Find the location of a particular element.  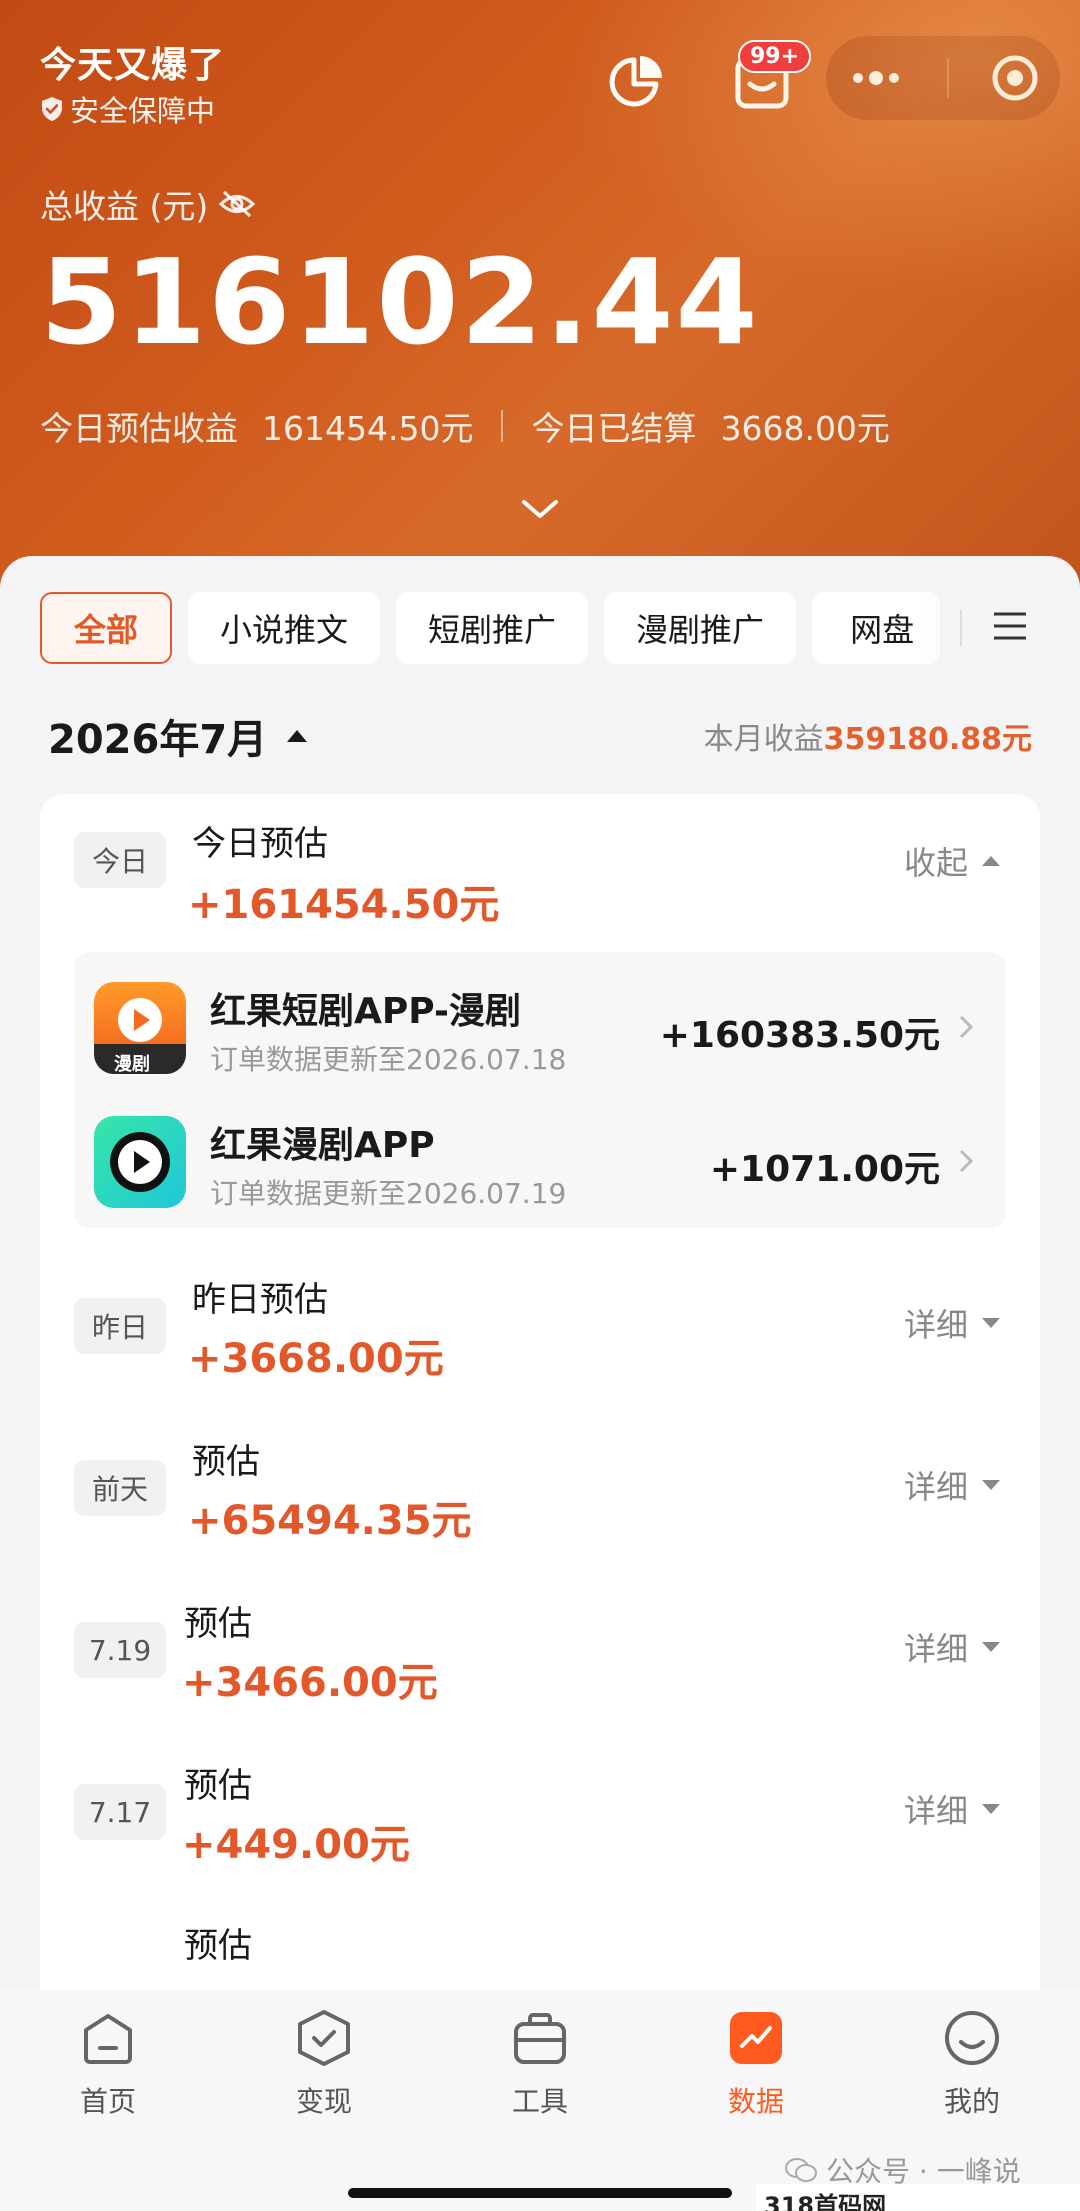

month-total-value: 359180.88元 is located at coordinates (927, 739).